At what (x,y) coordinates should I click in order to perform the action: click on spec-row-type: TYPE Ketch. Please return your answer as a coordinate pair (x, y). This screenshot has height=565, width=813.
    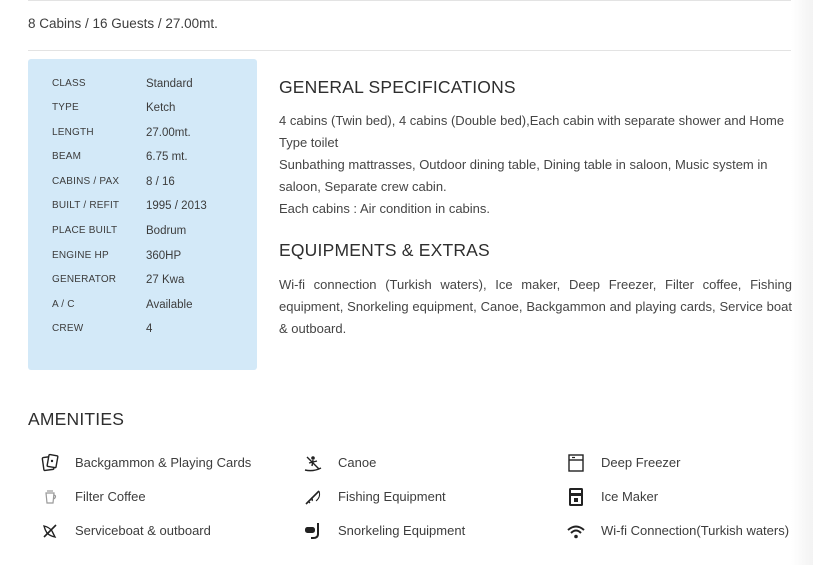
    Looking at the image, I should click on (147, 112).